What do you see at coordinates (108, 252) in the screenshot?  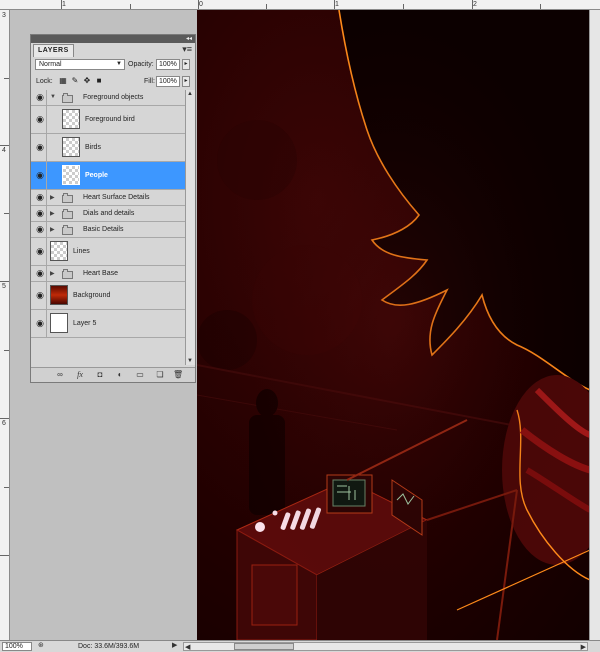 I see `layer-row: ◉ Lines` at bounding box center [108, 252].